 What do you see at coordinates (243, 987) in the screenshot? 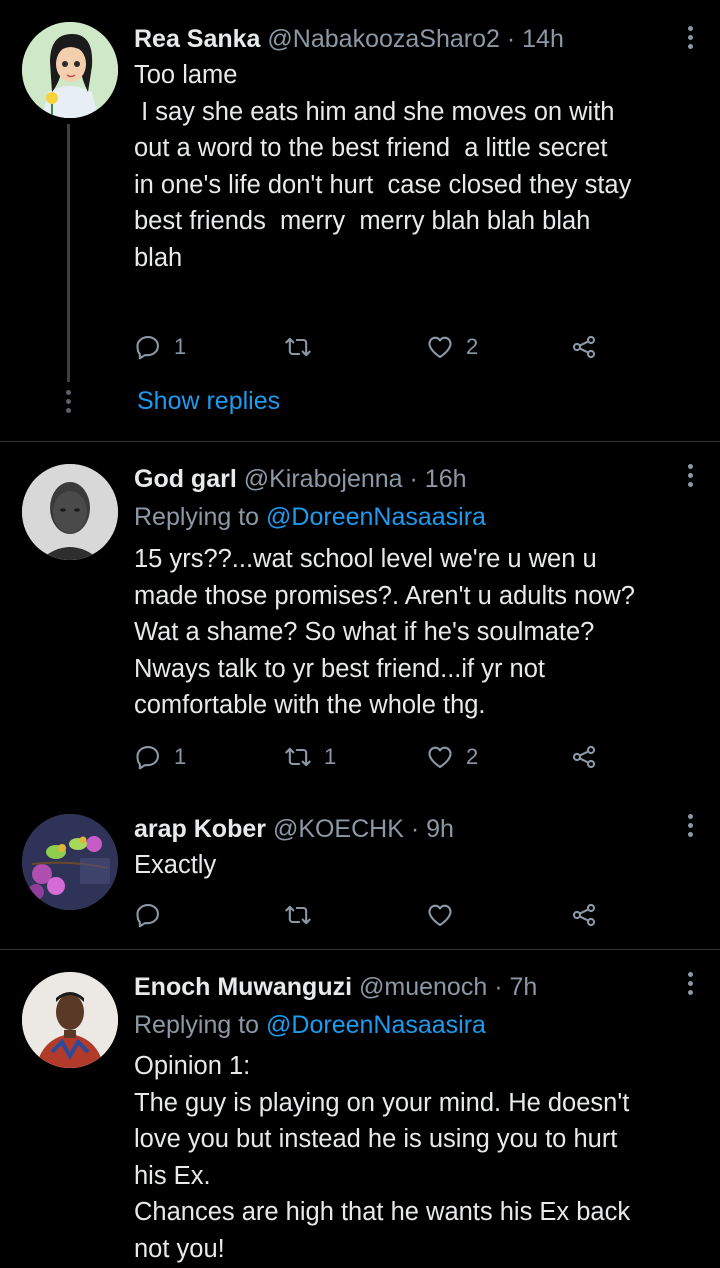
I see `display-name: Enoch Muwanguzi` at bounding box center [243, 987].